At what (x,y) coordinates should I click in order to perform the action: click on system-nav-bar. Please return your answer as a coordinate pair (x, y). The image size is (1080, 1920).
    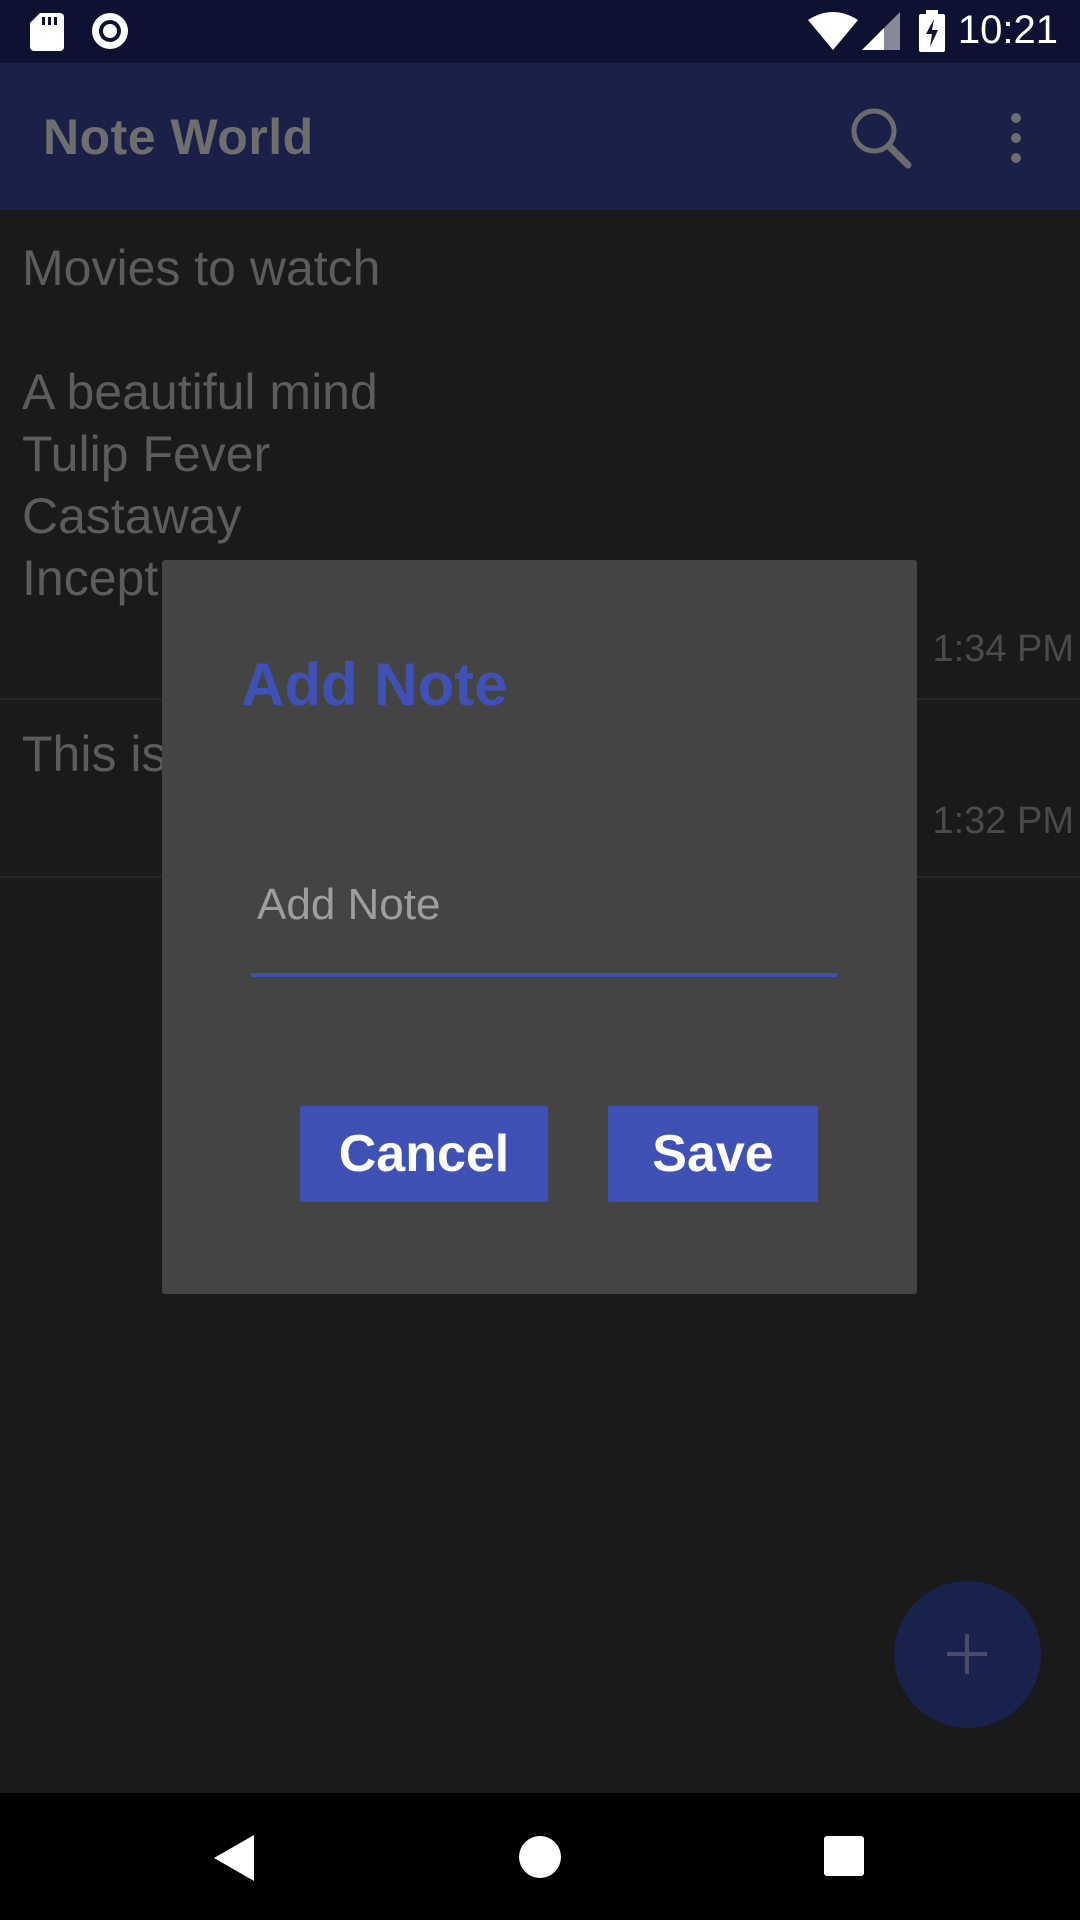
    Looking at the image, I should click on (540, 1856).